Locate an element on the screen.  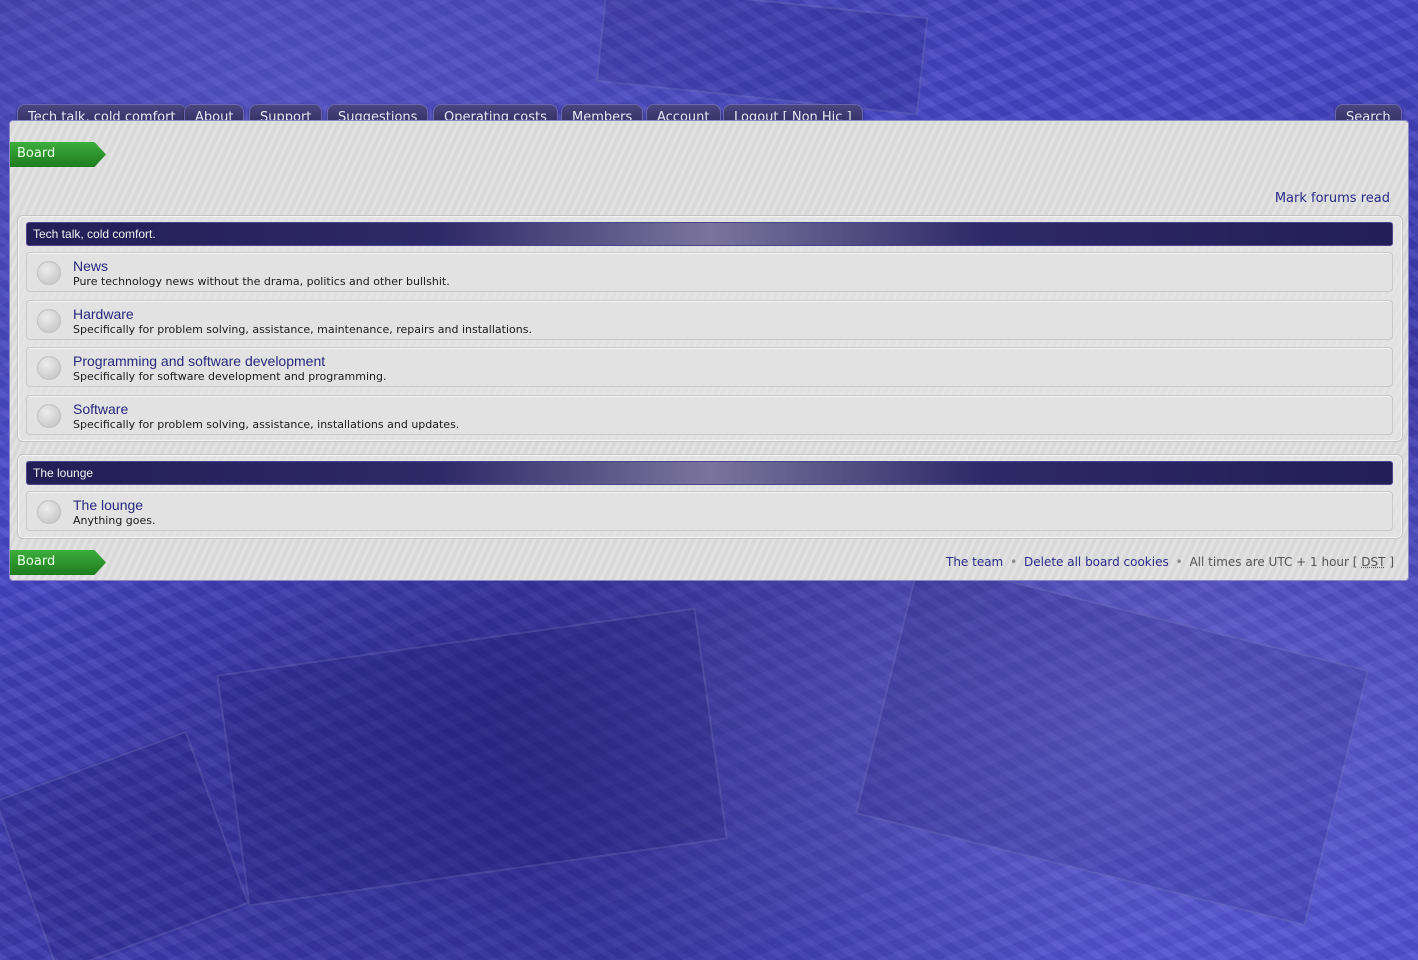
category-the-lounge: The lounge The lounge Anything goes. is located at coordinates (710, 496).